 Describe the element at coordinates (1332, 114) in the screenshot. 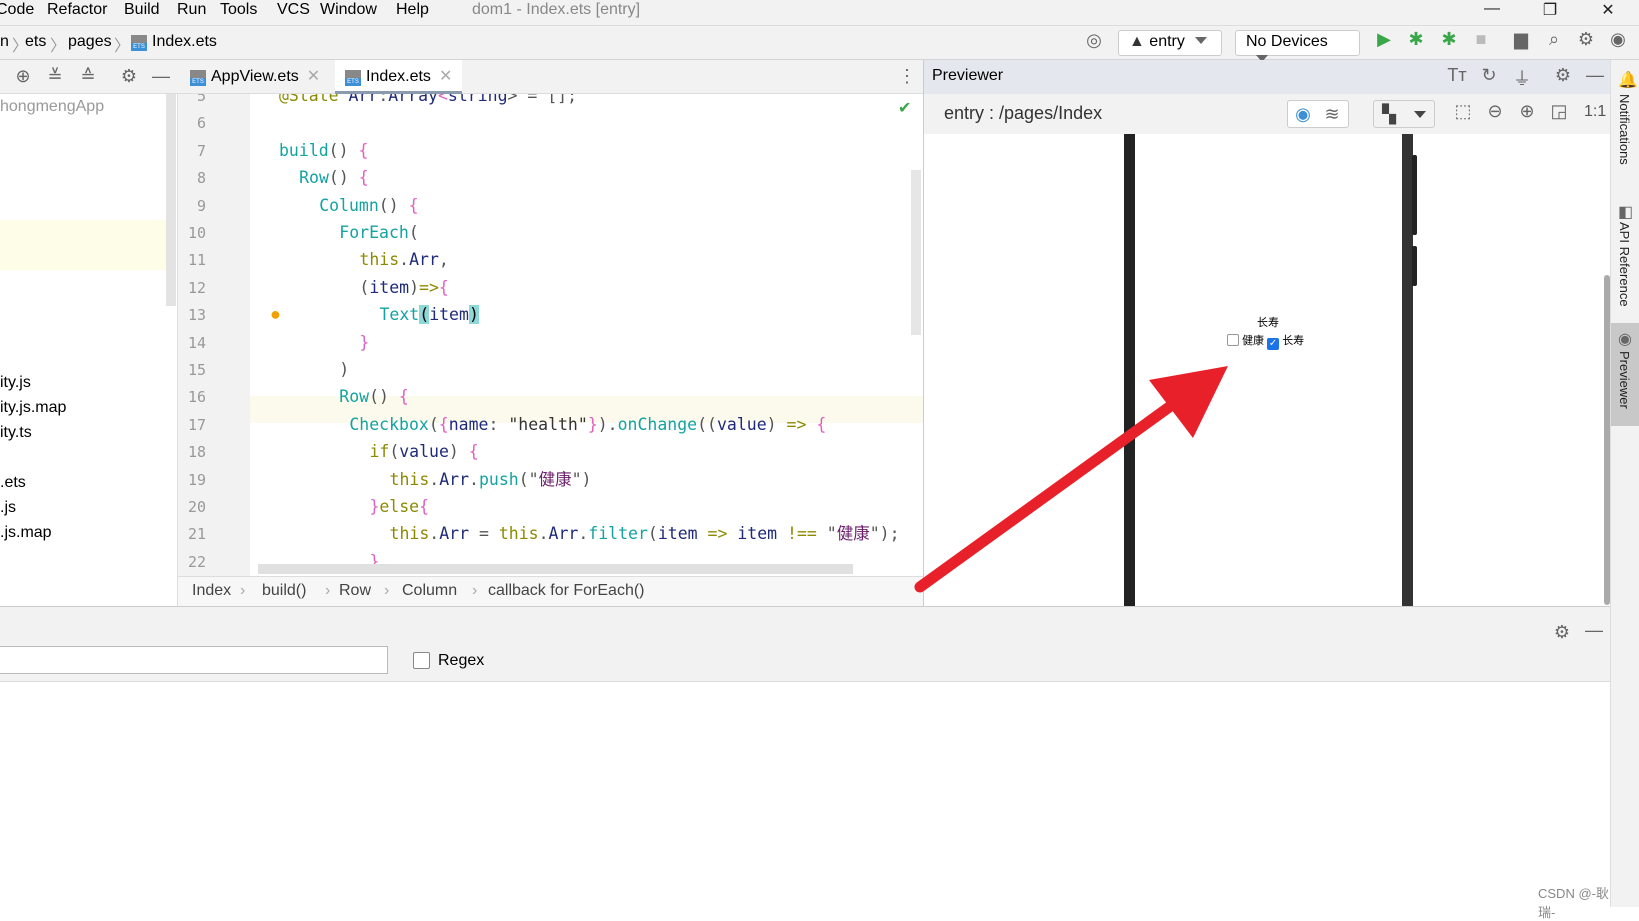

I see `layers-icon: ≋` at that location.